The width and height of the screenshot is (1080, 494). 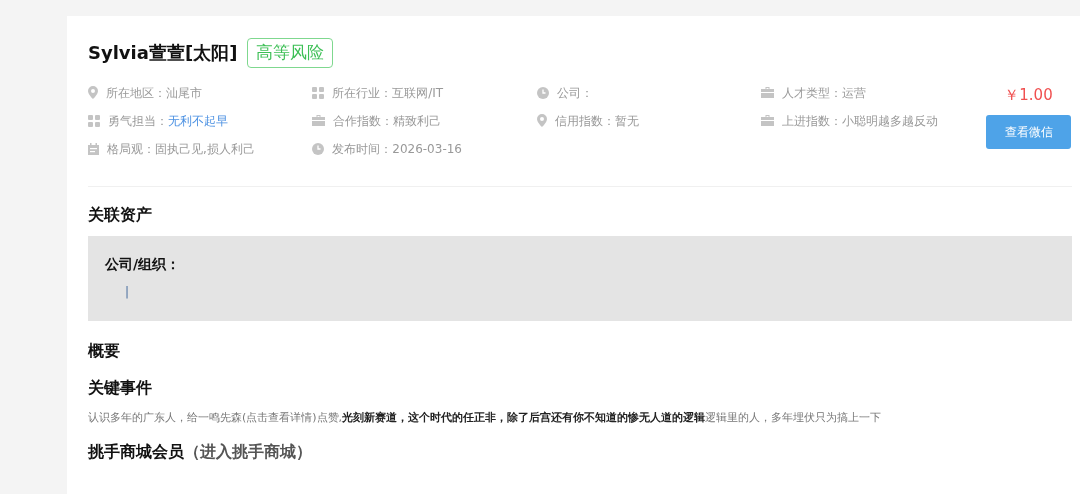 I want to click on info-link: 无利不起早, so click(x=198, y=120).